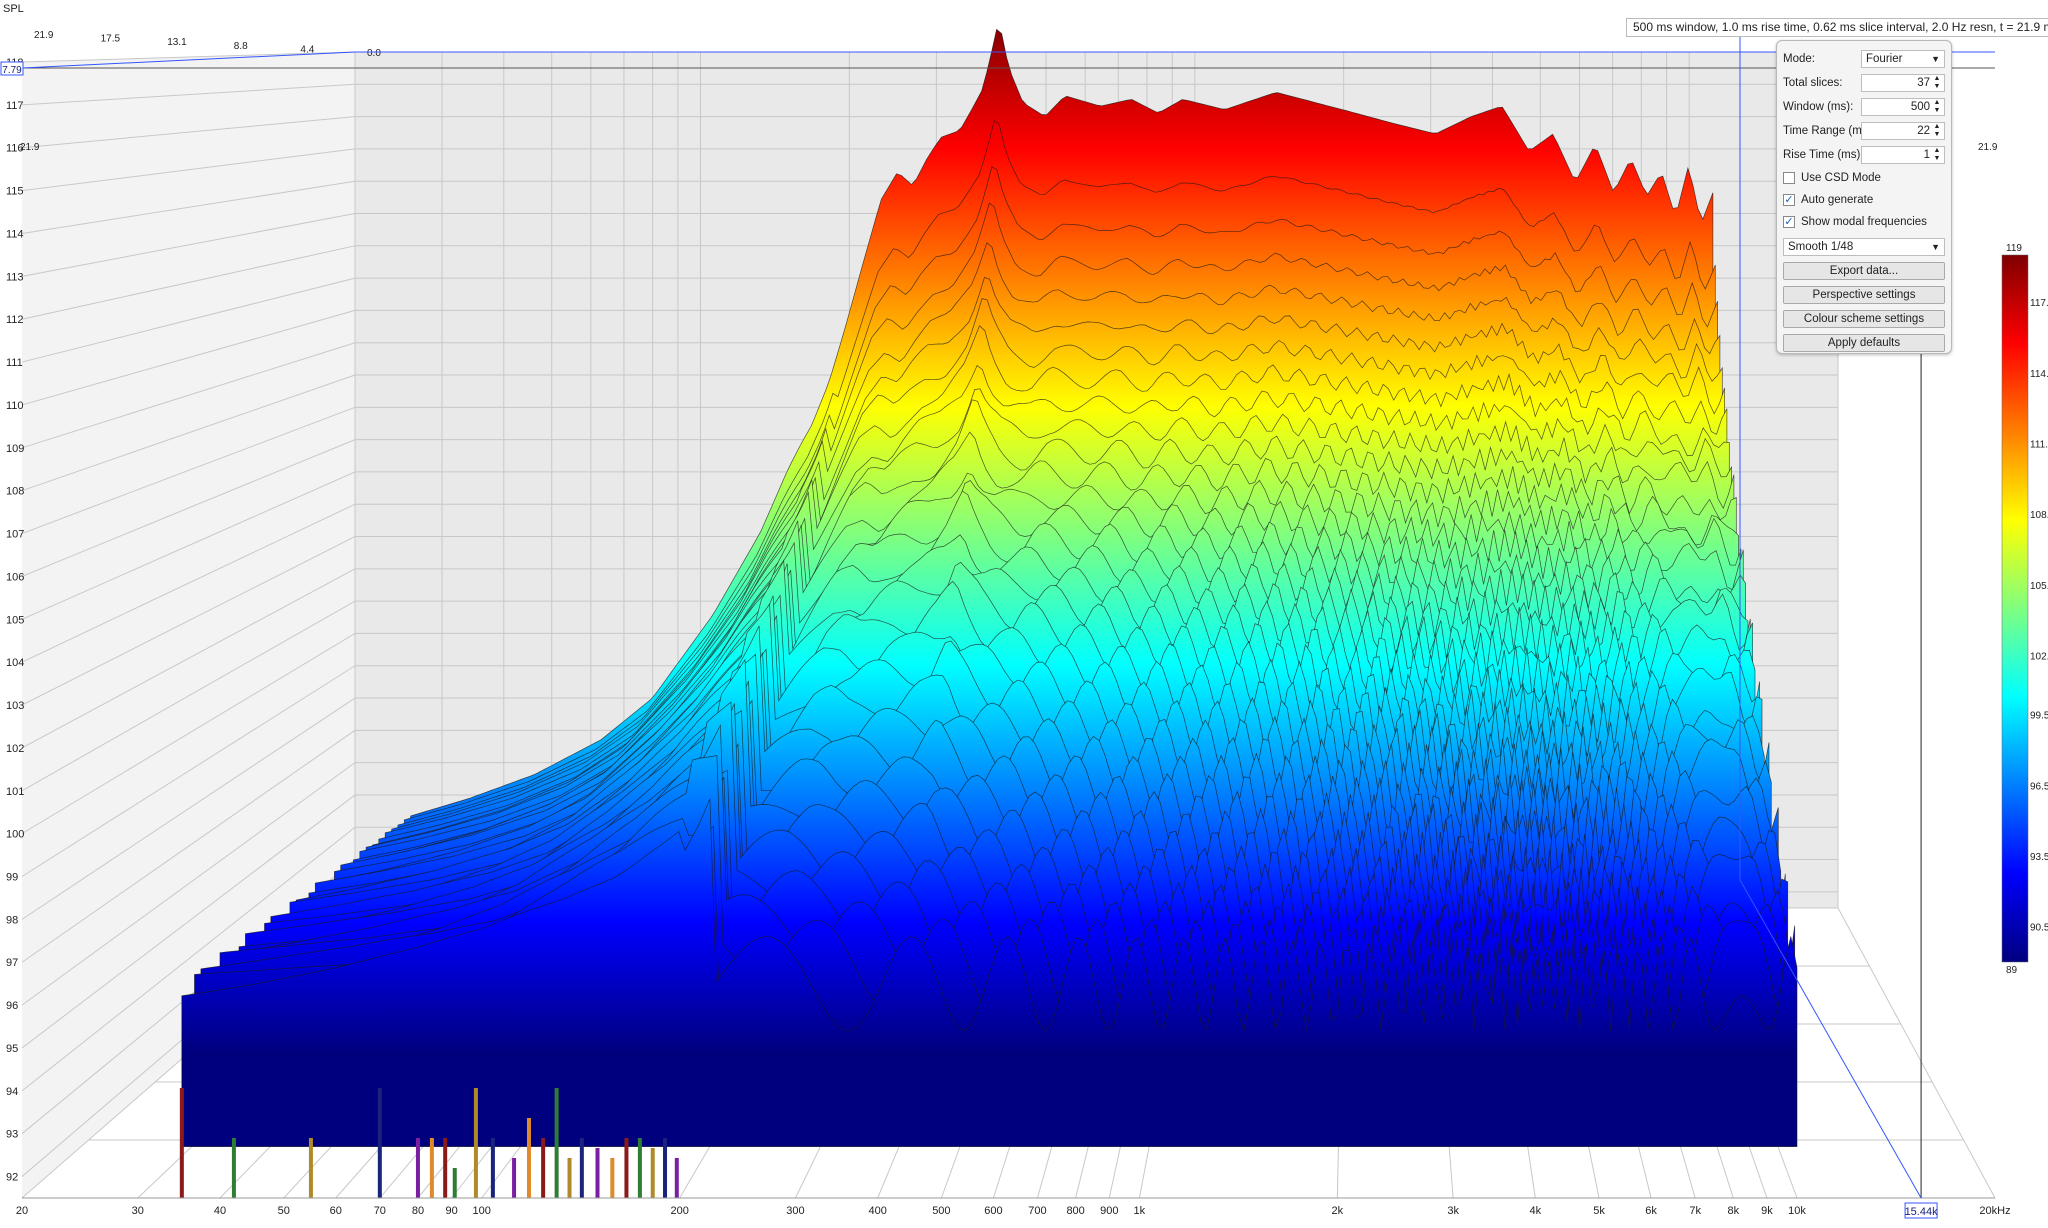 The height and width of the screenshot is (1228, 2048). I want to click on y-tick-label: 109, so click(15, 449).